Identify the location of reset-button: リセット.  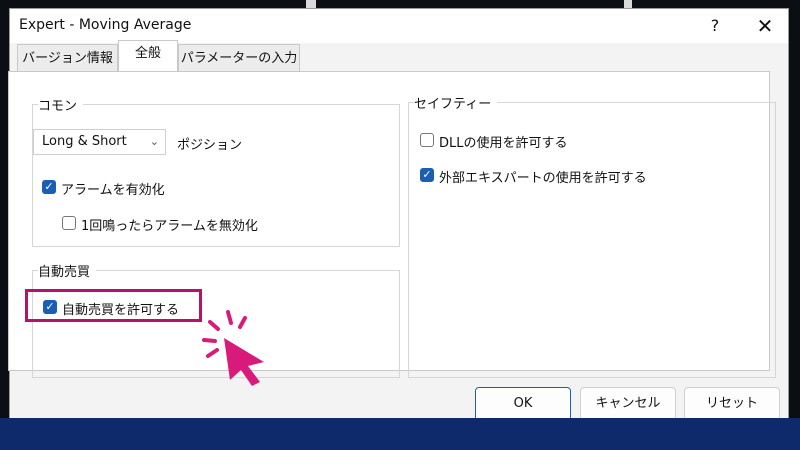
(732, 404).